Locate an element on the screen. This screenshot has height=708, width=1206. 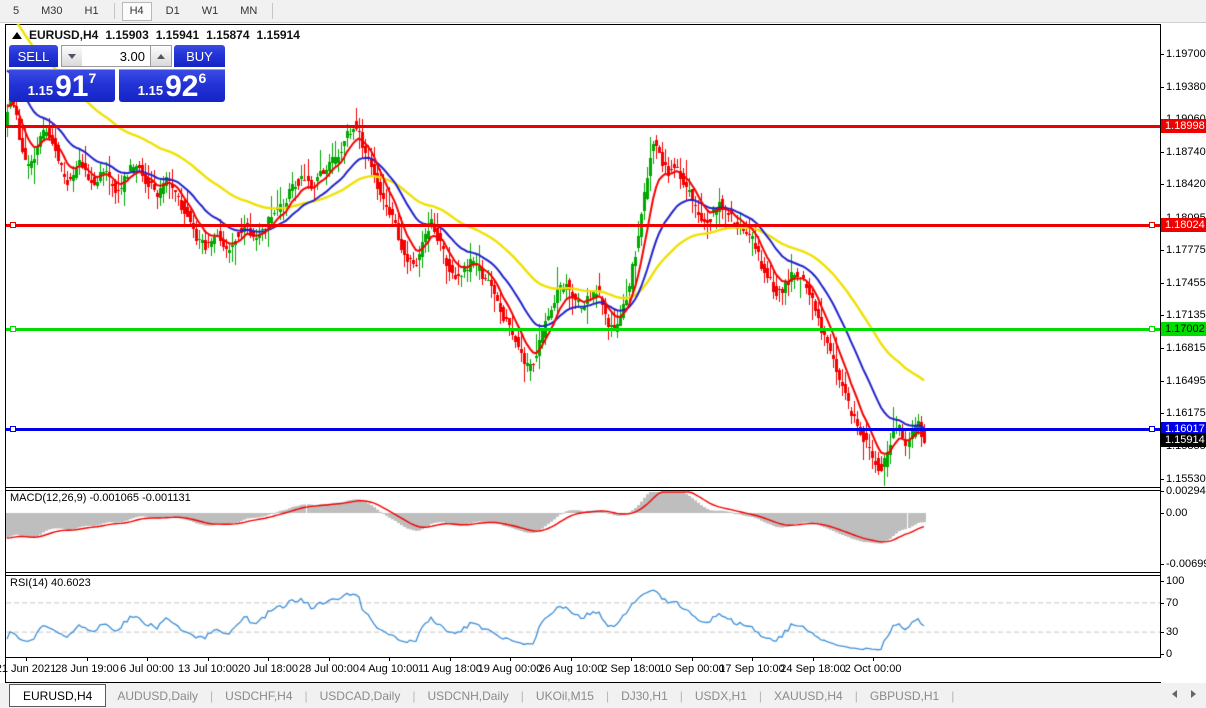
tab-usdcad-daily: USDCAD,Daily is located at coordinates (360, 695).